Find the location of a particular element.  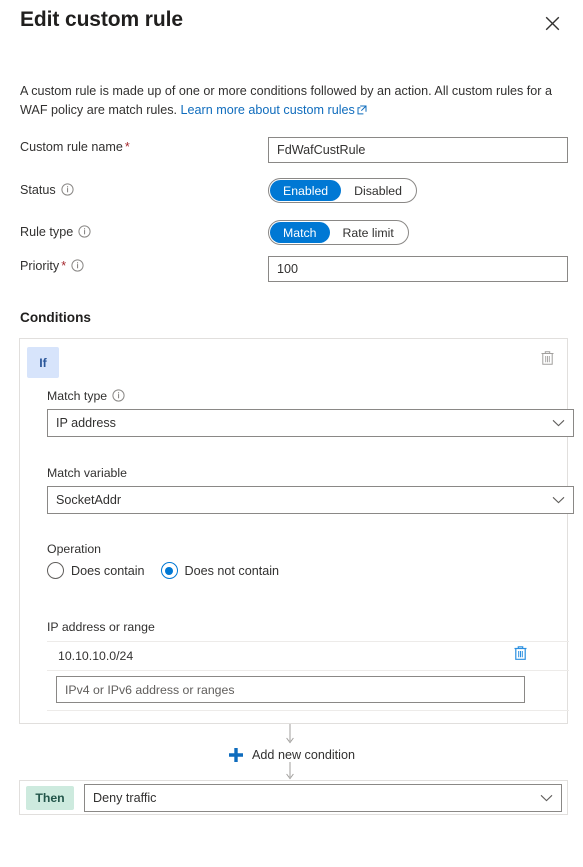

priority-input is located at coordinates (418, 269).